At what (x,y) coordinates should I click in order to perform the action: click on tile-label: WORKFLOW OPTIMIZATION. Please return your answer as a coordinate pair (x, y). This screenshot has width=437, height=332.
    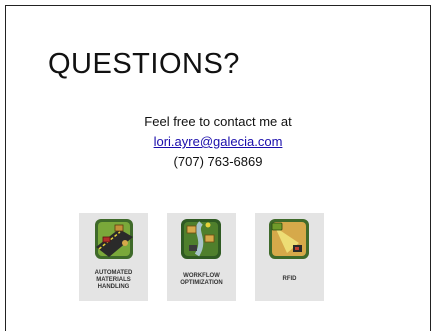
    Looking at the image, I should click on (201, 279).